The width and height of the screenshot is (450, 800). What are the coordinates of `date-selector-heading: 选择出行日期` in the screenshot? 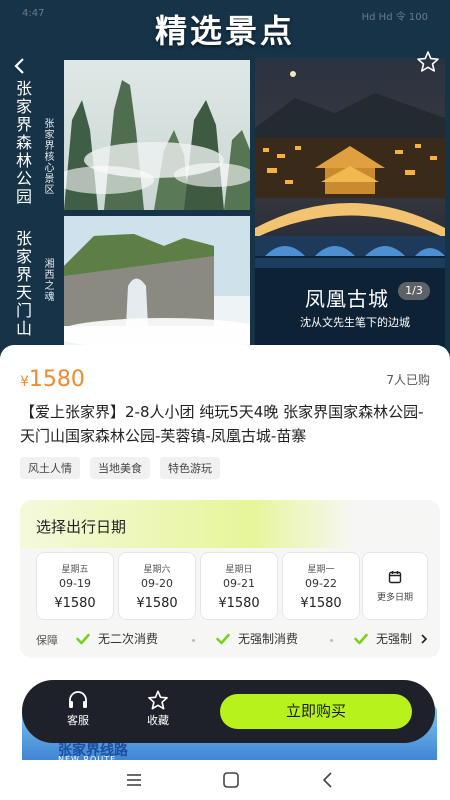 It's located at (81, 527).